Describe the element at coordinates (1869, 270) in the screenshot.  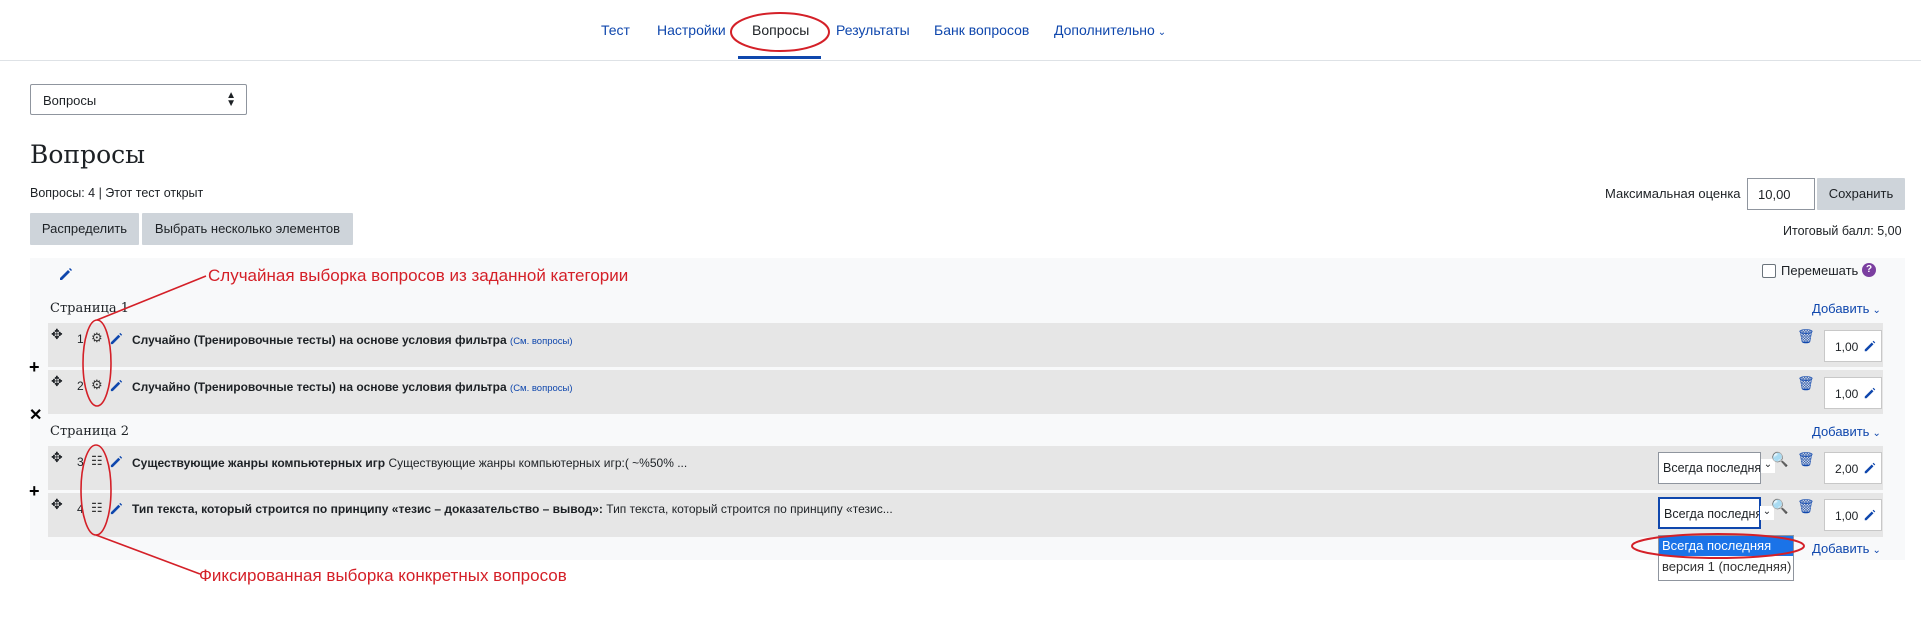
I see `help-icon: ?` at that location.